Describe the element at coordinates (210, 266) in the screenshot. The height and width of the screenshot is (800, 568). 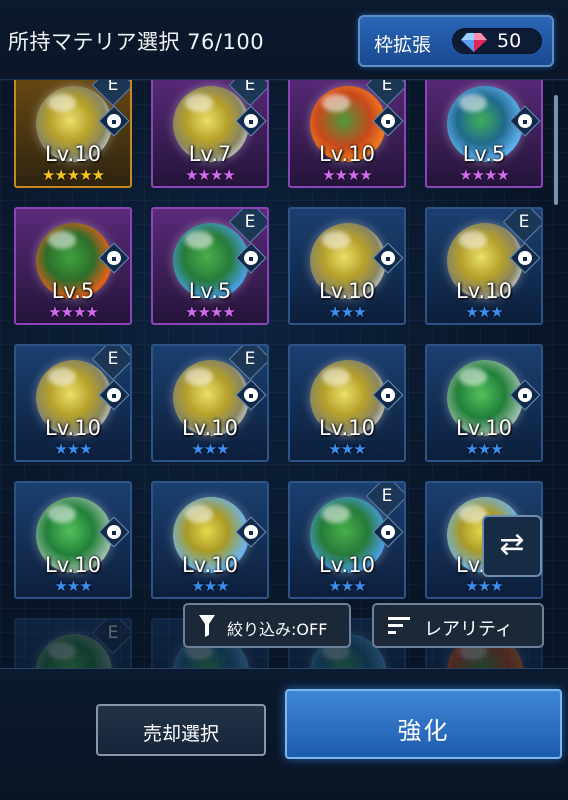
I see `materia-tile: Lv.5 ★★★★ E` at that location.